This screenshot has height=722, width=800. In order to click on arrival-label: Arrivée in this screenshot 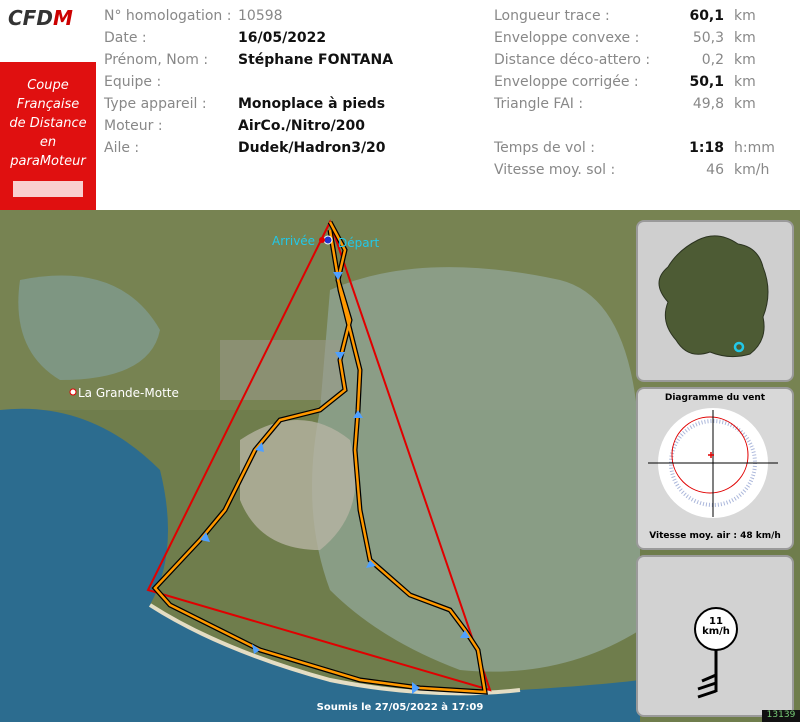, I will do `click(294, 241)`.